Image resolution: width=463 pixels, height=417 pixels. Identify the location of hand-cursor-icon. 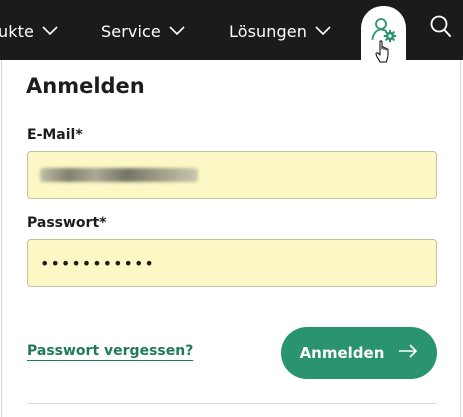
(384, 54).